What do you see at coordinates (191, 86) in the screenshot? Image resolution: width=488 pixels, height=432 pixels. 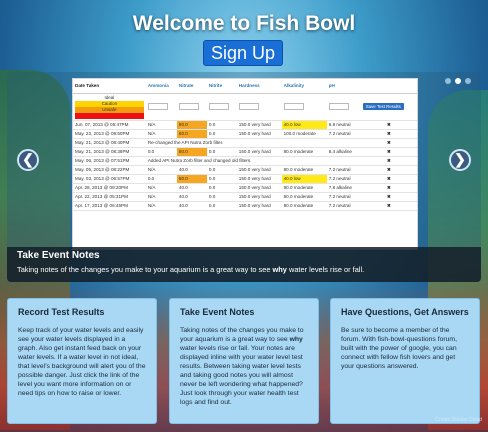 I see `column-header: Nitrate` at bounding box center [191, 86].